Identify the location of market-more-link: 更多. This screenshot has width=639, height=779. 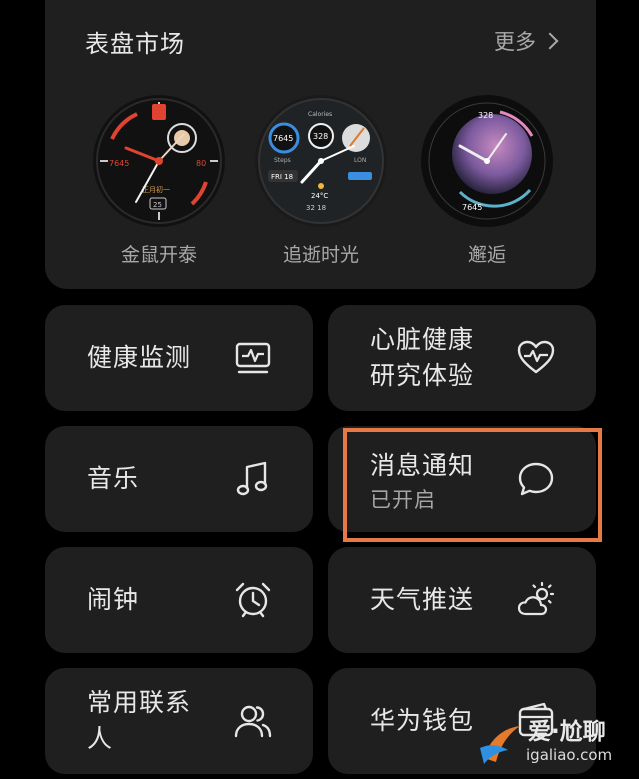
(526, 41).